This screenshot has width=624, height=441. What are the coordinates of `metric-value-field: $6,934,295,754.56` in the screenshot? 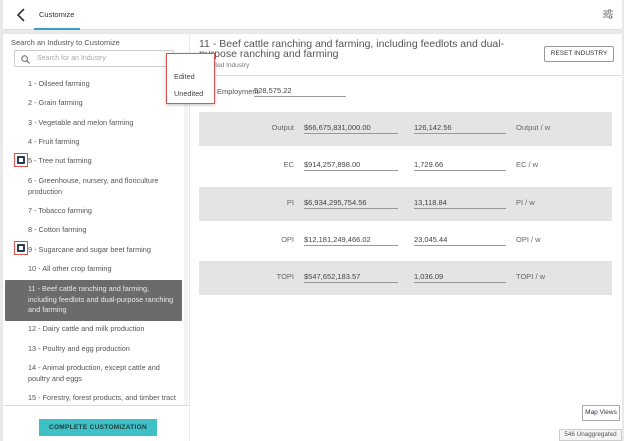 It's located at (351, 202).